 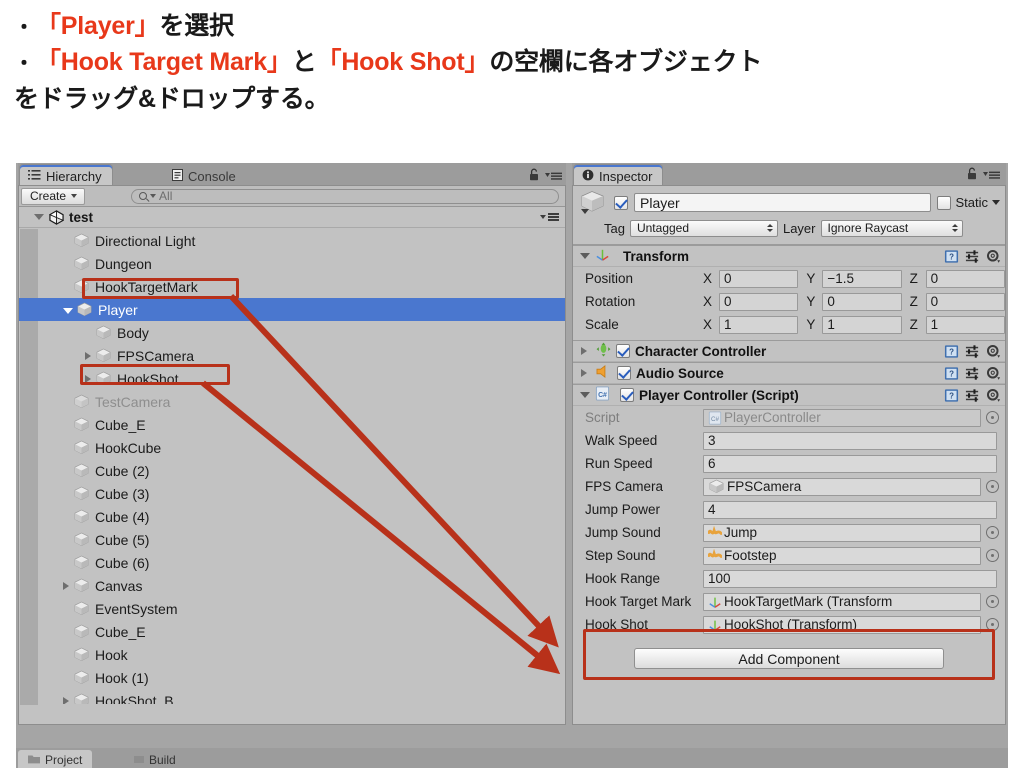 I want to click on hierarchy-item-hooktargetmark: HookTargetMark, so click(x=292, y=286).